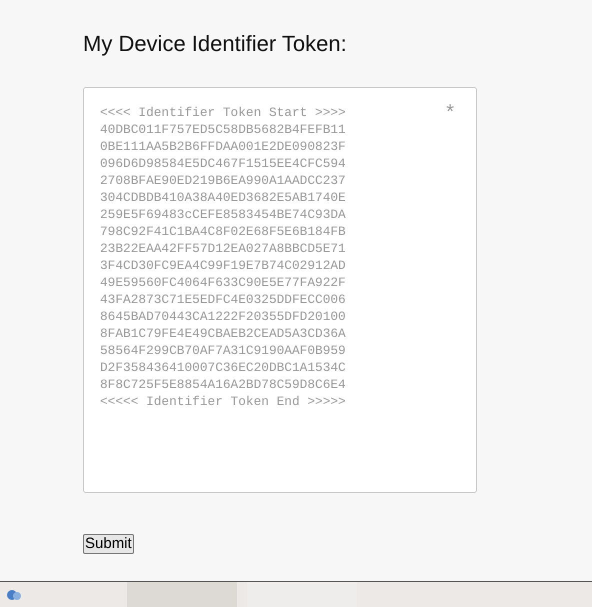 This screenshot has height=607, width=592. What do you see at coordinates (223, 146) in the screenshot?
I see `token-line: 0BE111AA5B2B6FFDAA001E2DE090823F` at bounding box center [223, 146].